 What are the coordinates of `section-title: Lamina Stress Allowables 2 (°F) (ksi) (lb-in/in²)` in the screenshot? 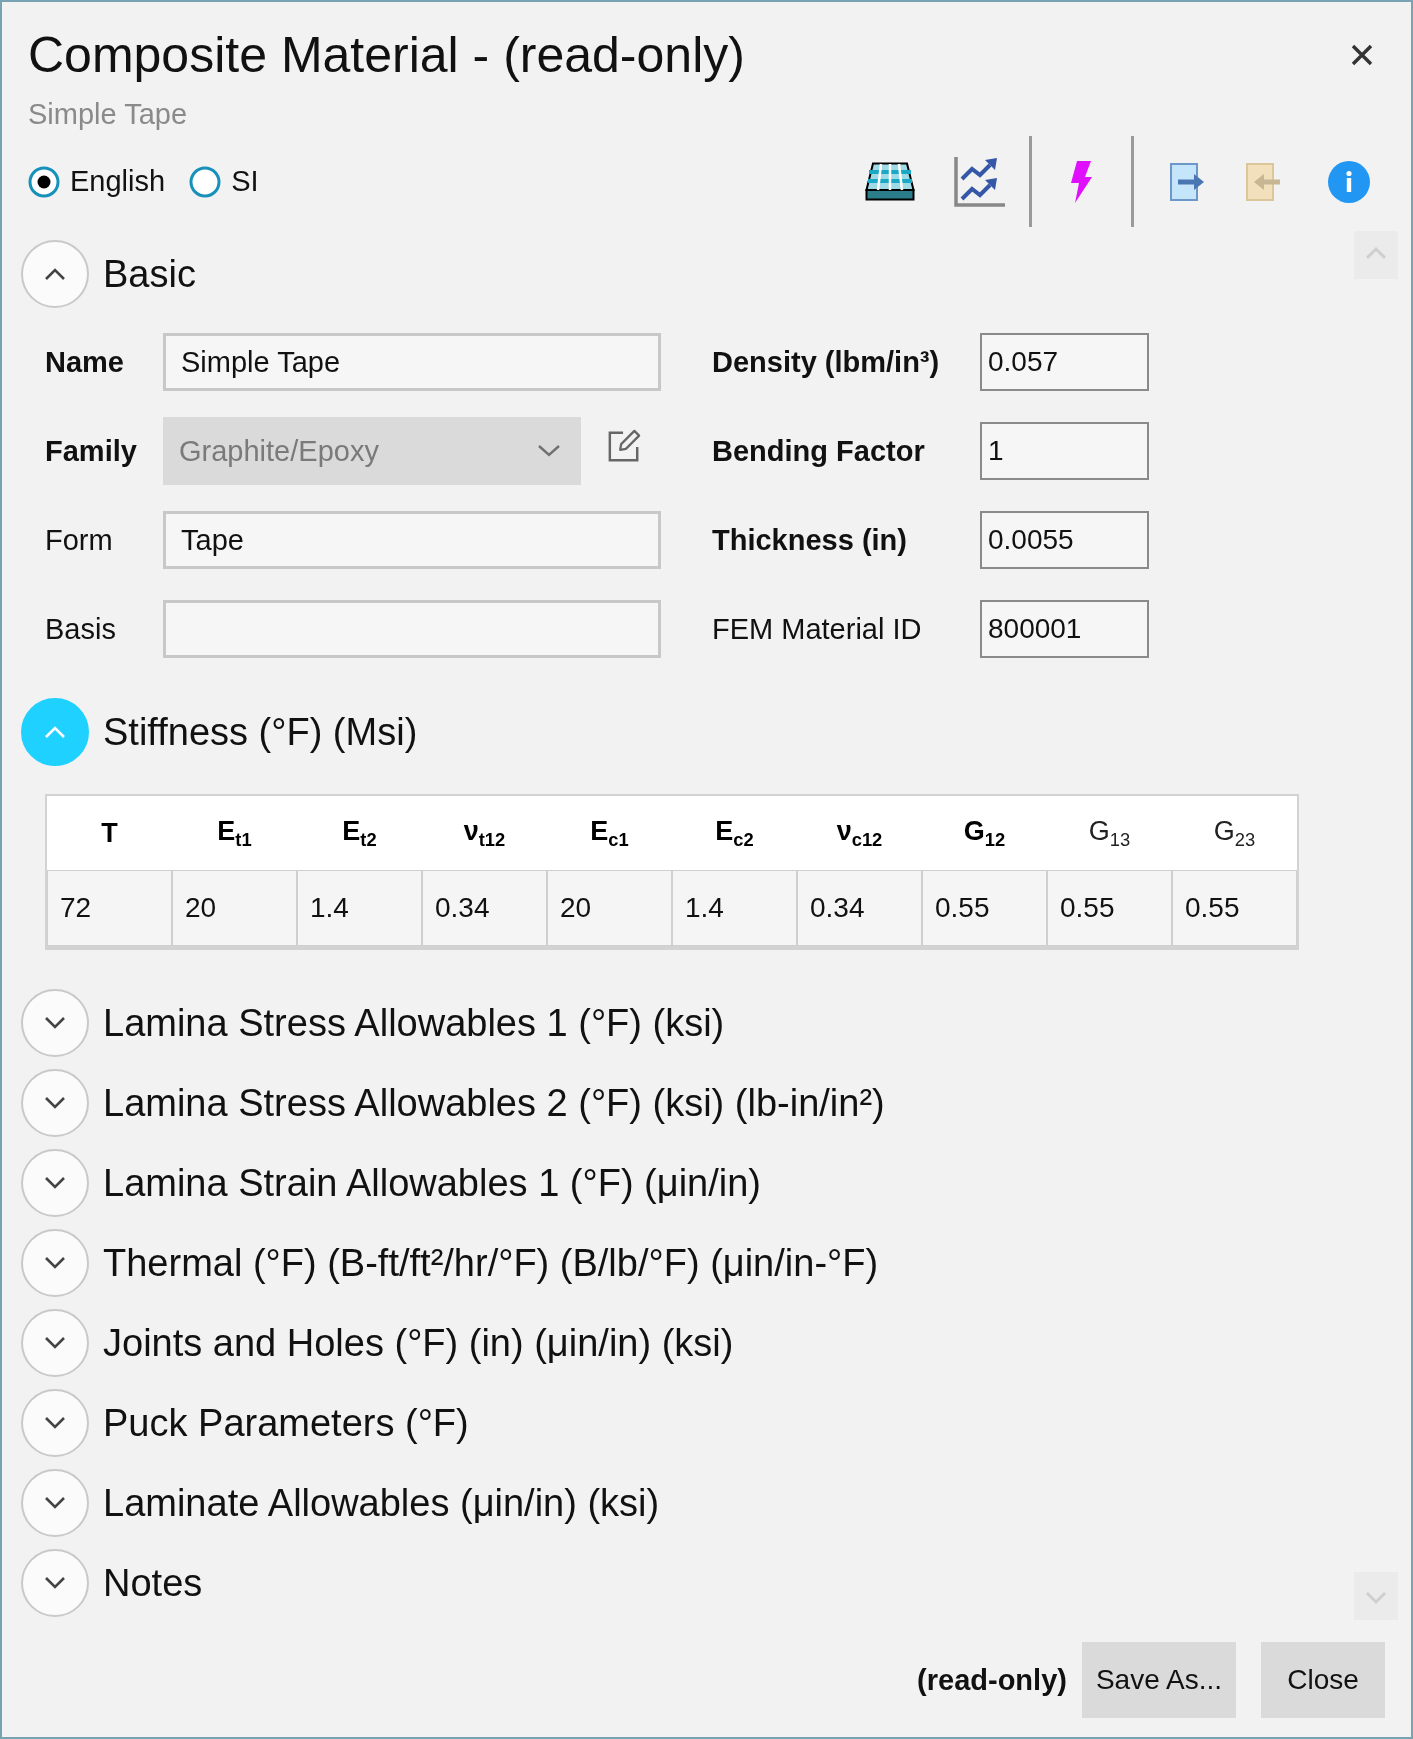 It's located at (494, 1103).